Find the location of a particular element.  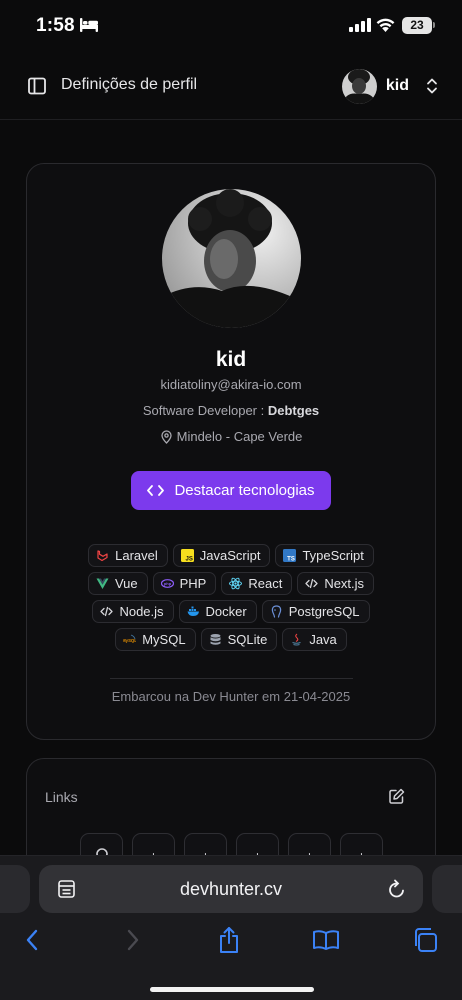

svg-text: JS is located at coordinates (188, 560).